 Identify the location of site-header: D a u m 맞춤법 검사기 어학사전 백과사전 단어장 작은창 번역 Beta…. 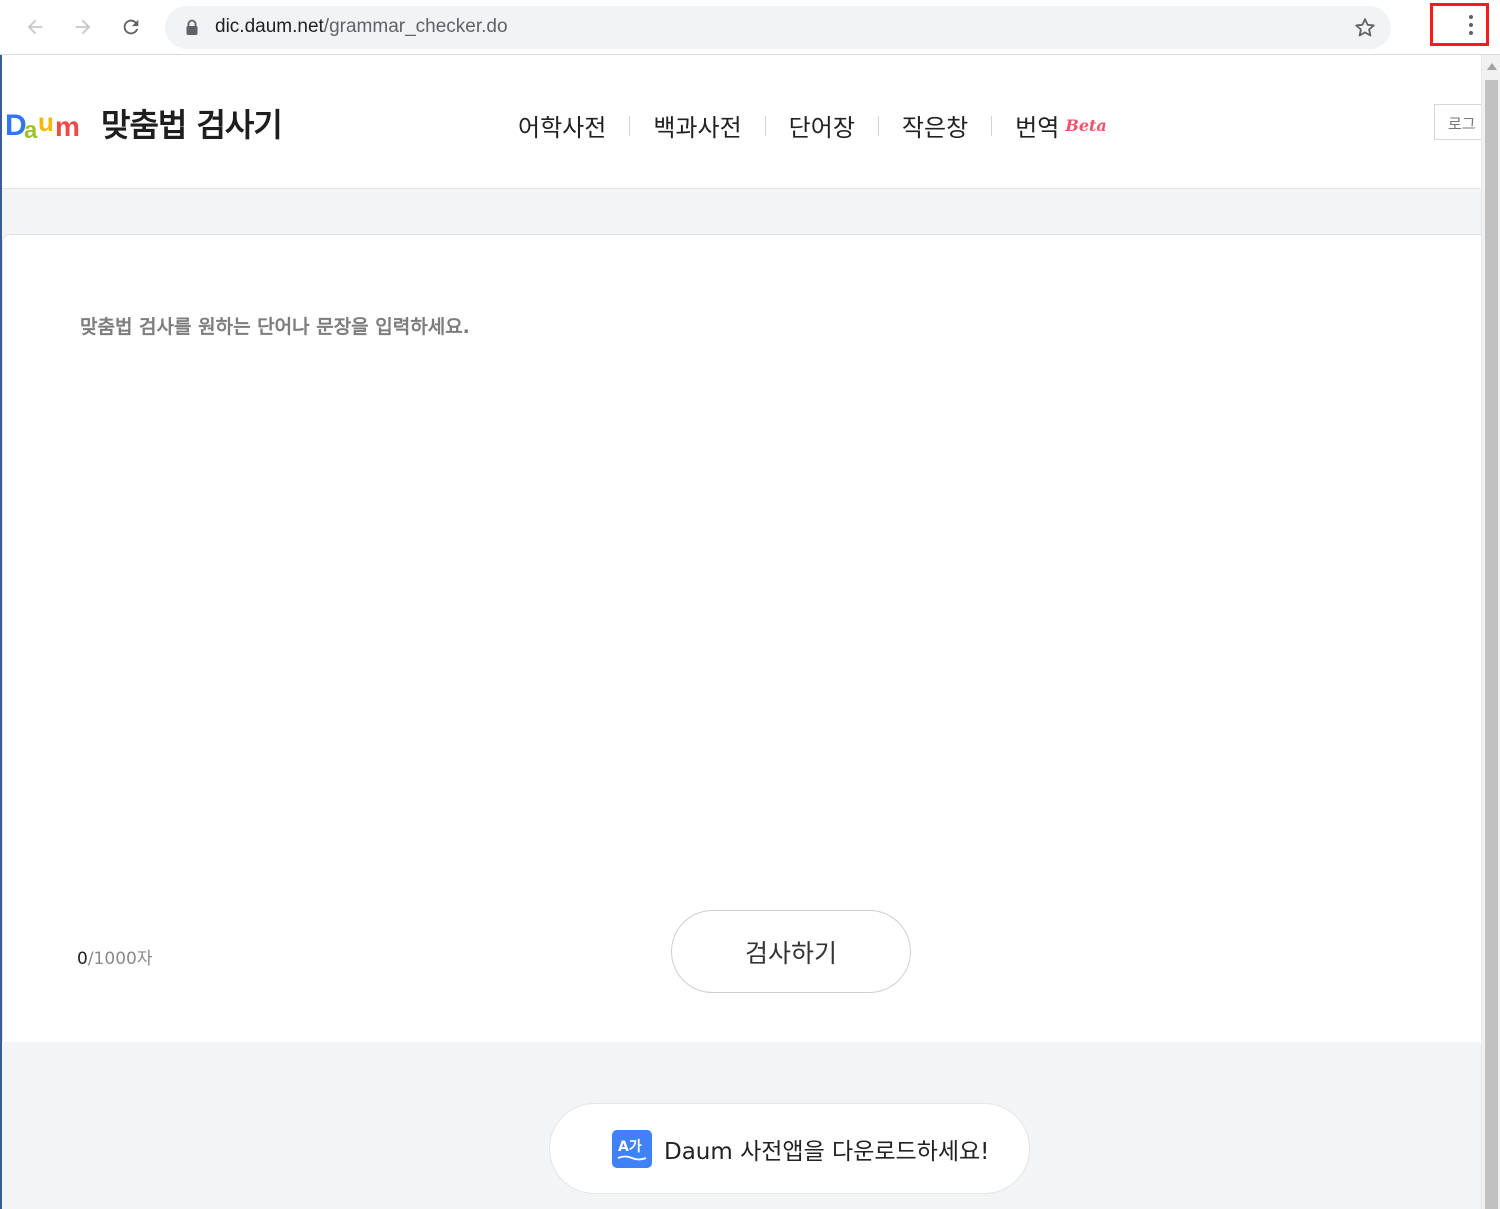
(748, 122).